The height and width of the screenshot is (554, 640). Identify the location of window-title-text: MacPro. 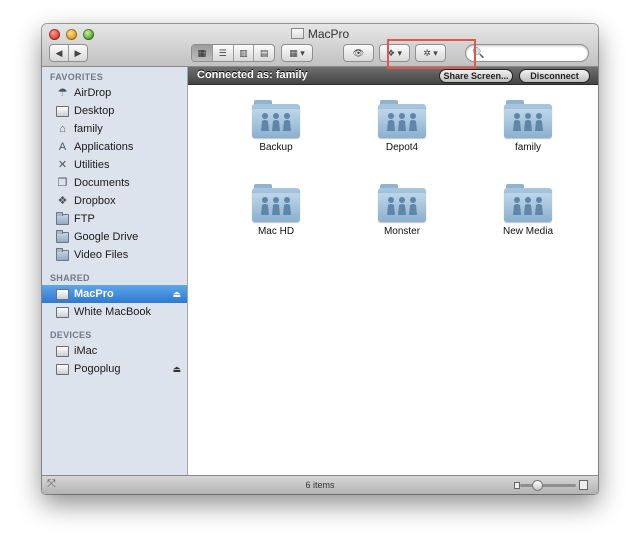
(328, 34).